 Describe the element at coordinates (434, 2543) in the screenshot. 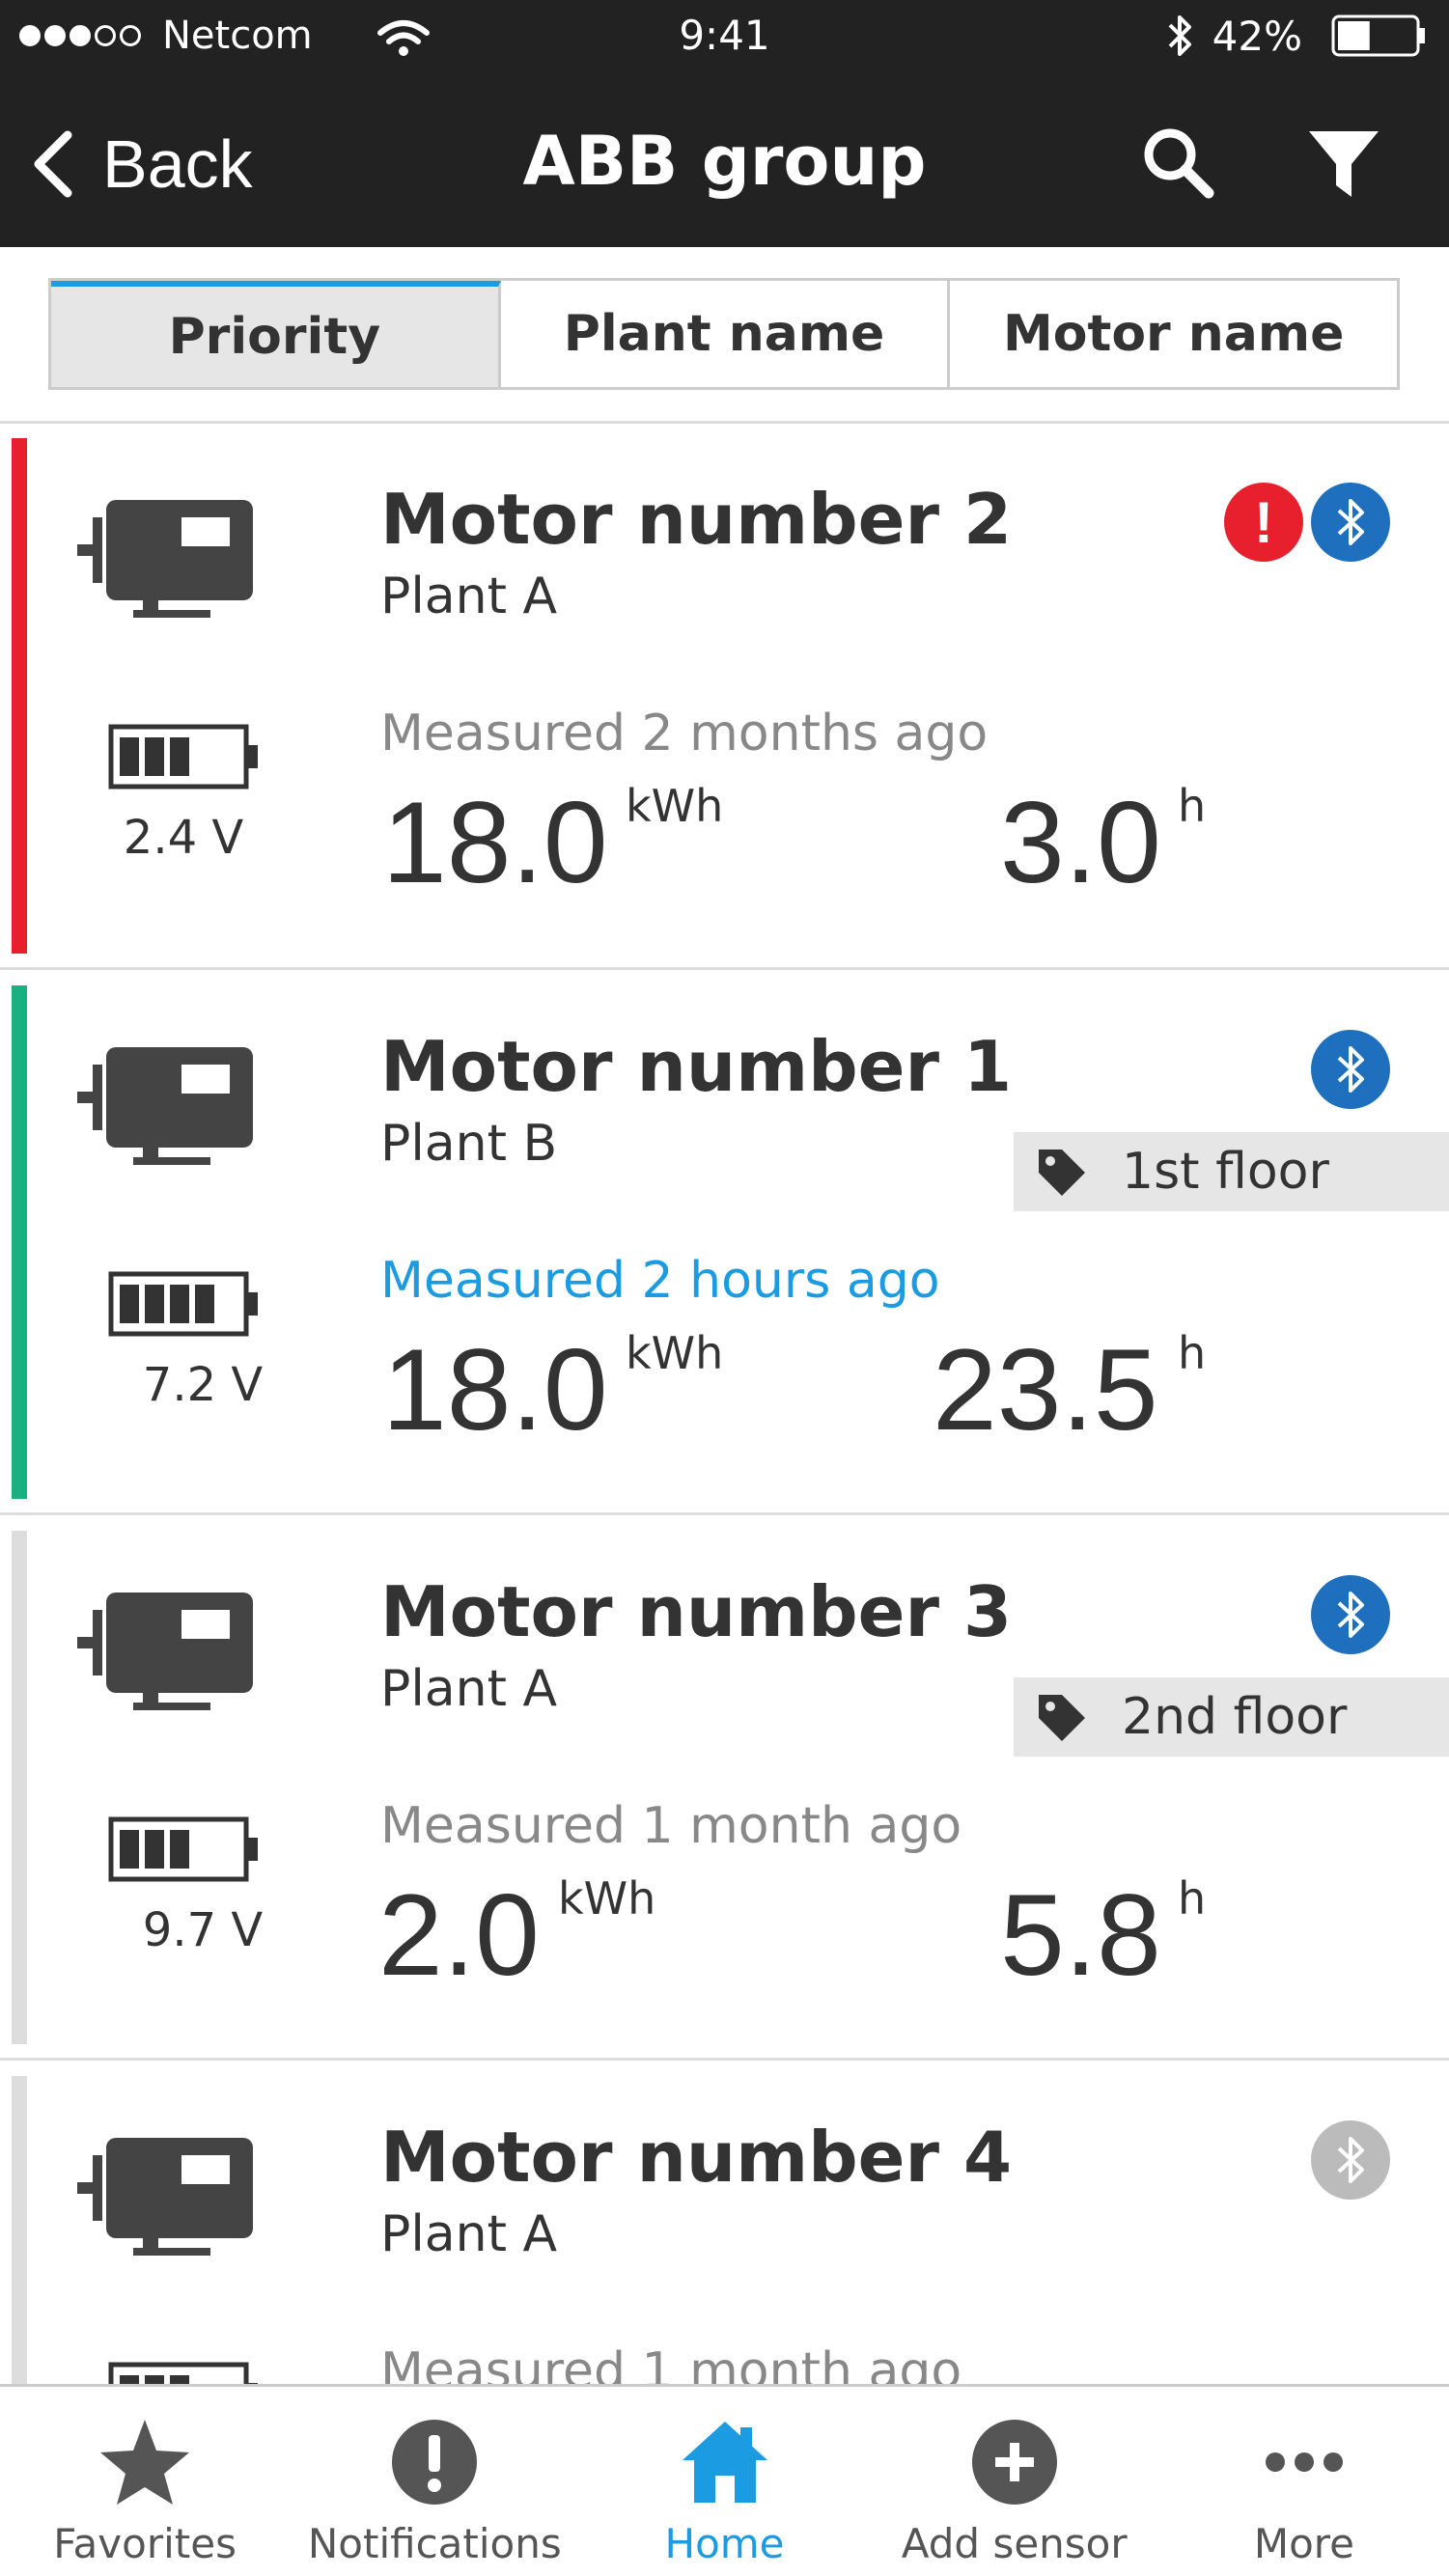

I see `tab-label: Notifications` at that location.